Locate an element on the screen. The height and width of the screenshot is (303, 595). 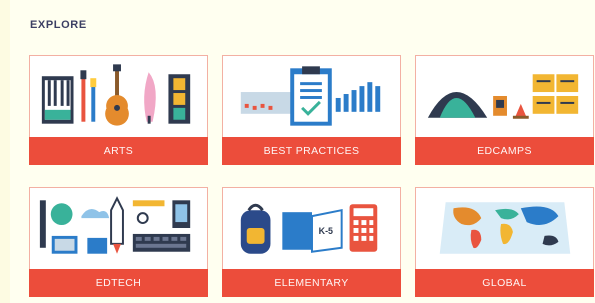
category-card-arts: ARTS is located at coordinates (118, 110).